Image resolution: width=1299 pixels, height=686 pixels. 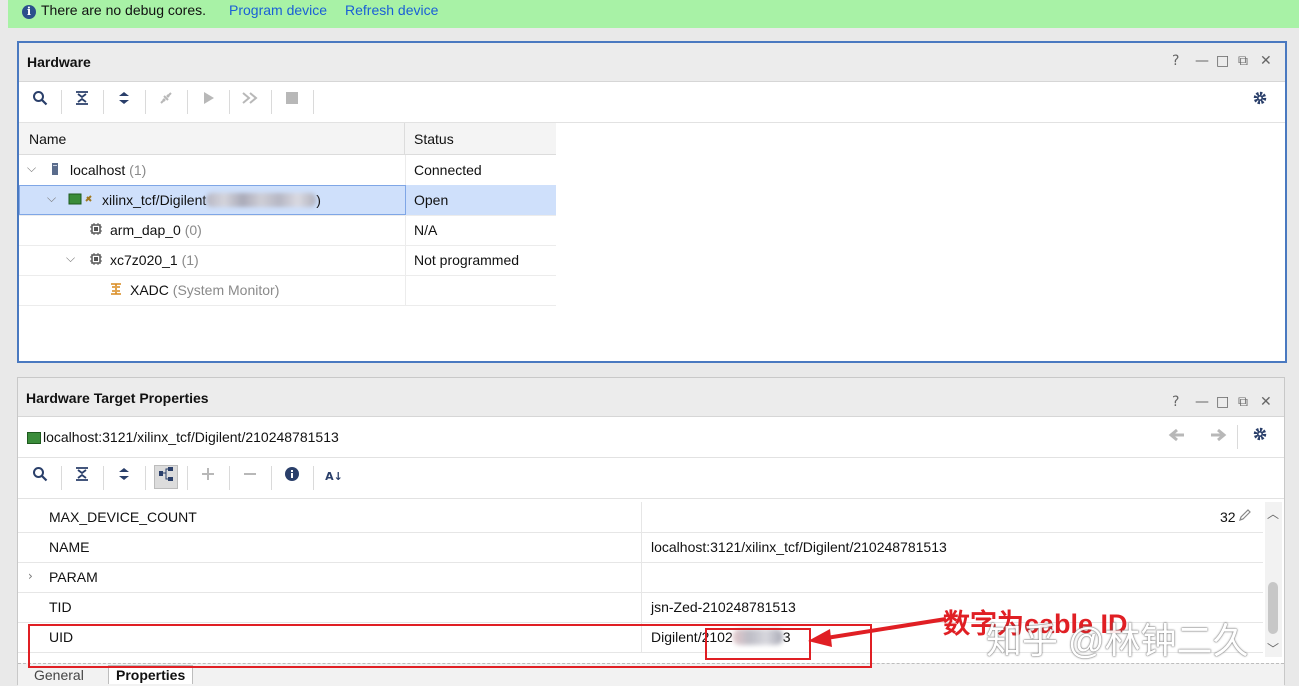 What do you see at coordinates (166, 477) in the screenshot?
I see `group-by-category-icon` at bounding box center [166, 477].